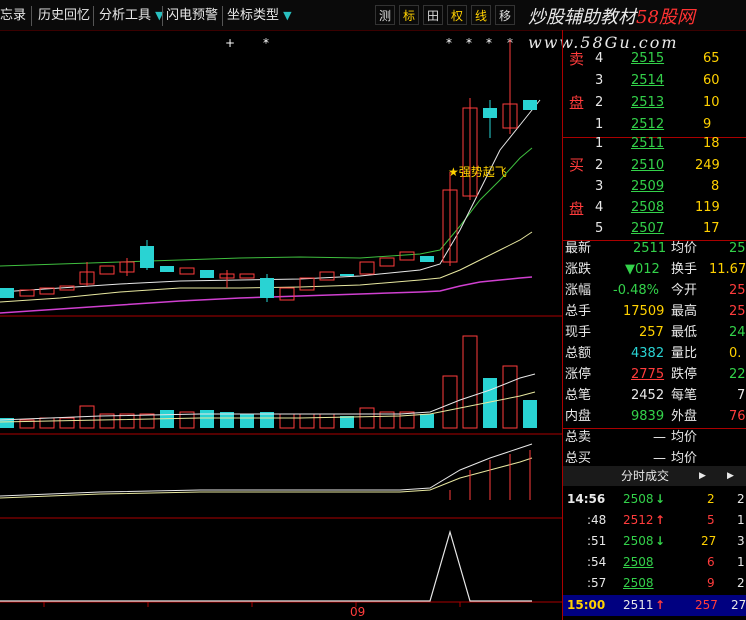 The image size is (746, 620). Describe the element at coordinates (737, 290) in the screenshot. I see `stat-value: 25` at that location.